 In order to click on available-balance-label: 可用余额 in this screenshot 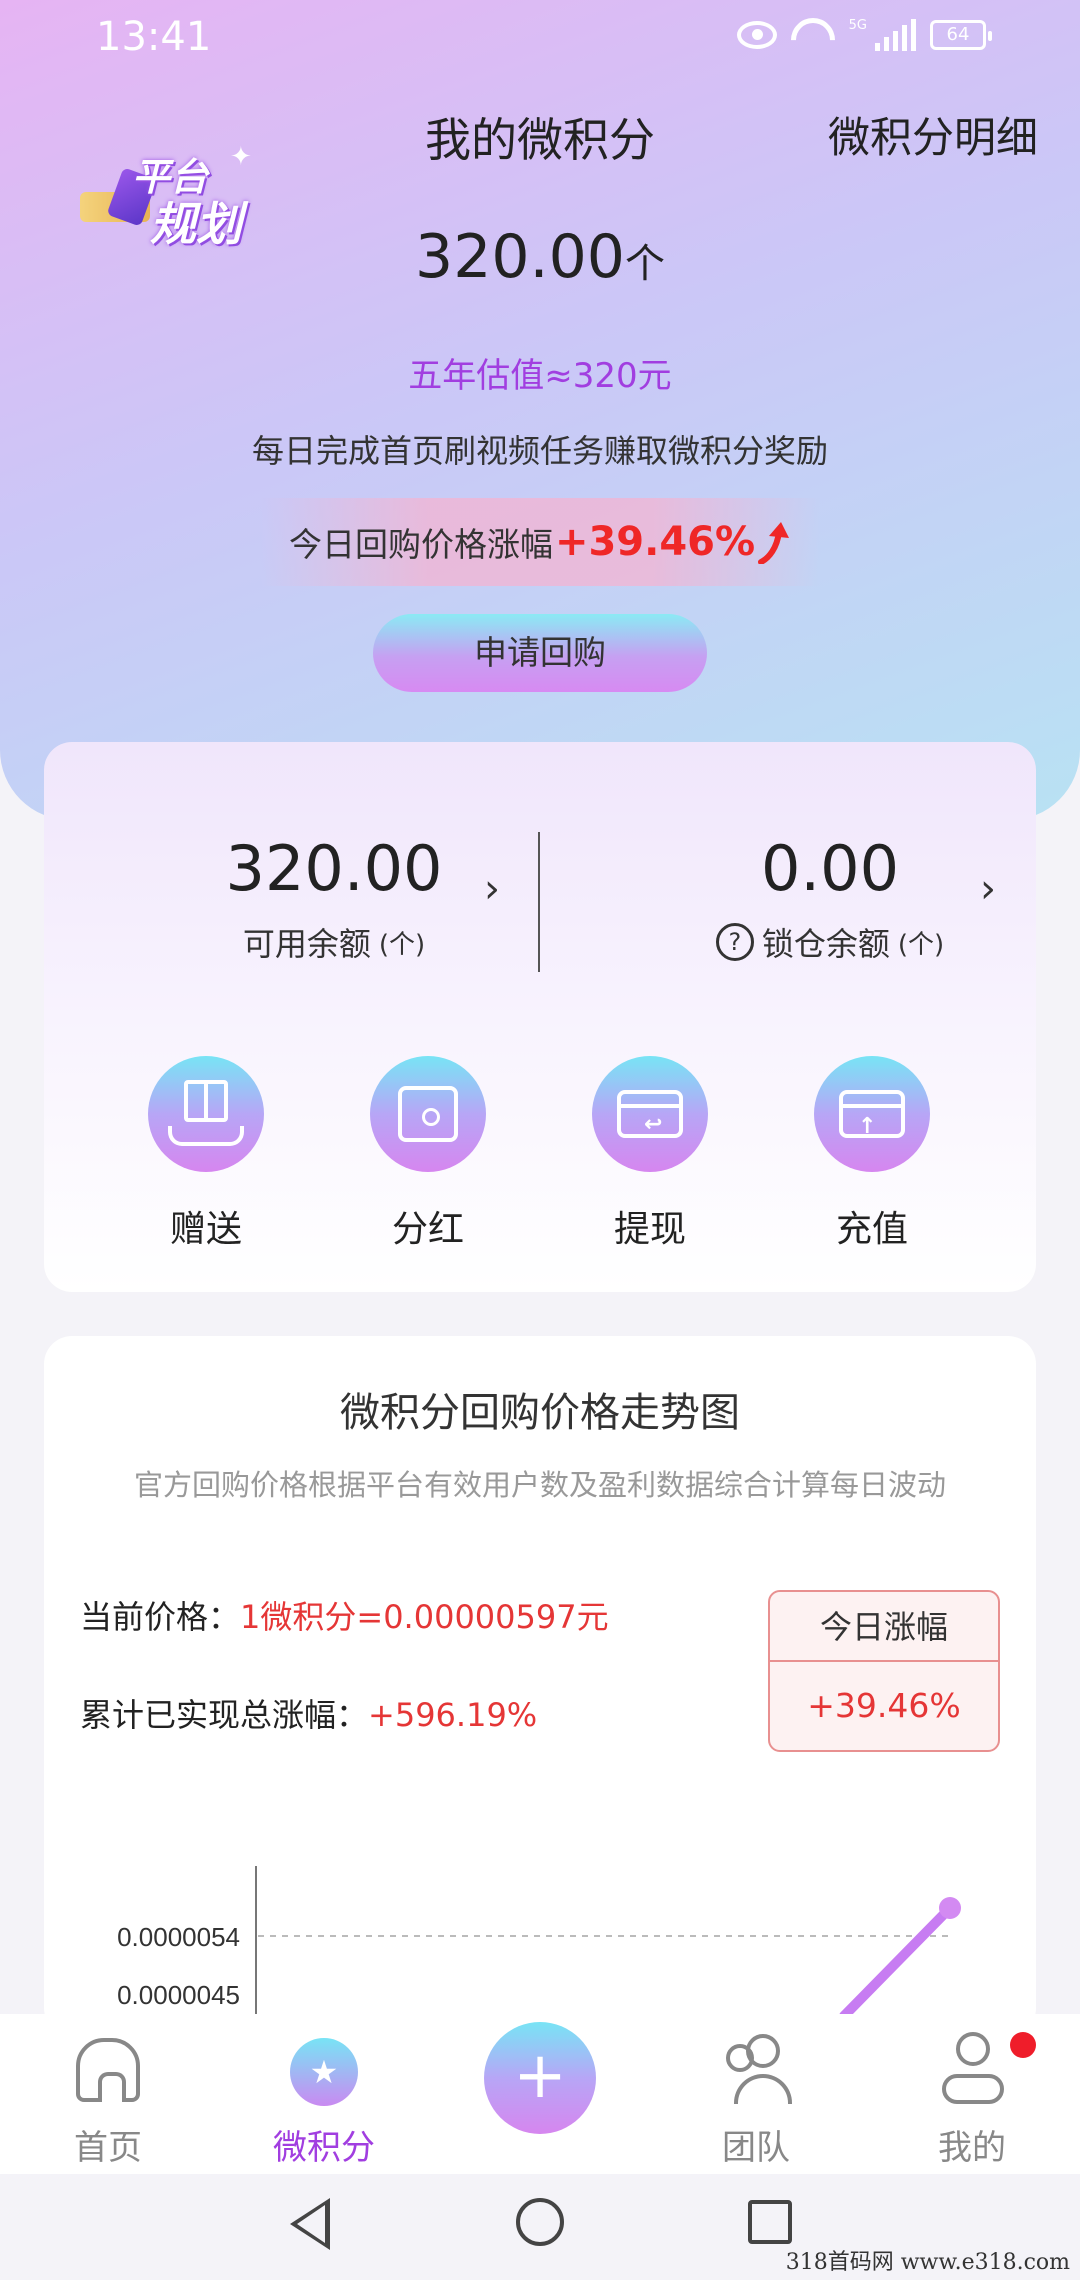, I will do `click(306, 944)`.